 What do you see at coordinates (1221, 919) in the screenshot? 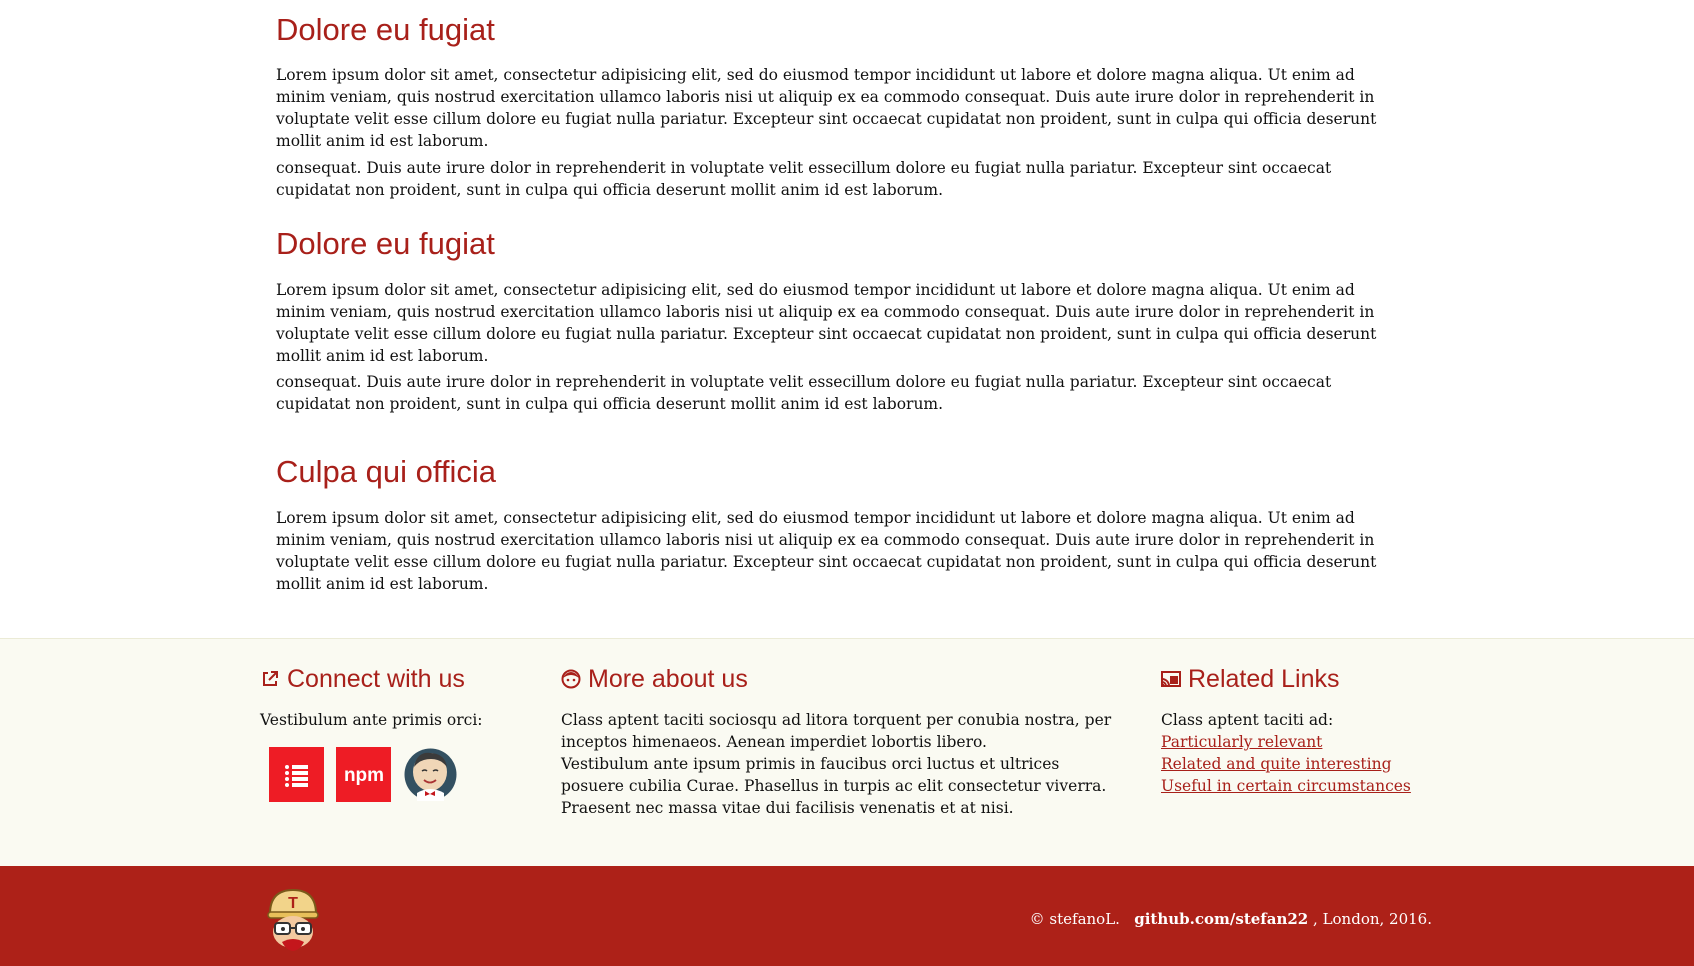
I see `github-link: github.com/stefan22` at bounding box center [1221, 919].